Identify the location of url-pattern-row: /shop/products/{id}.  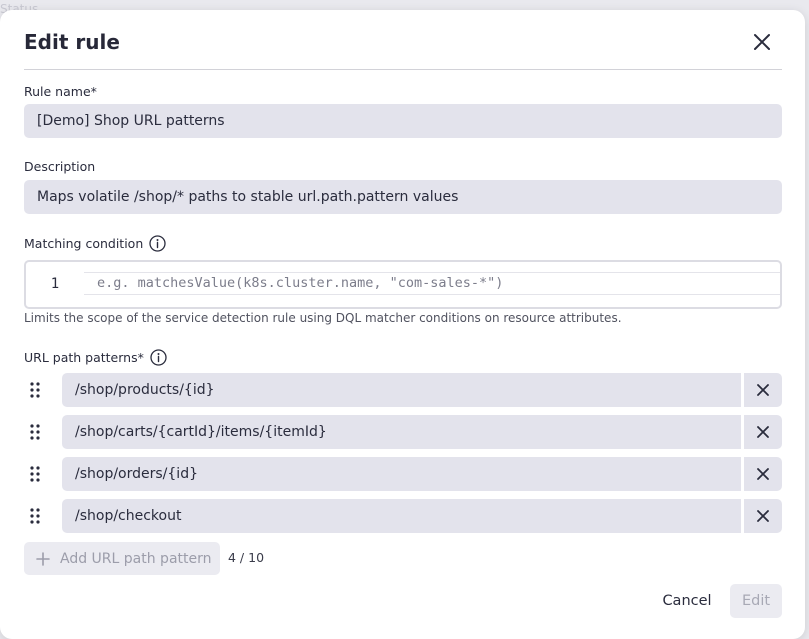
(403, 390).